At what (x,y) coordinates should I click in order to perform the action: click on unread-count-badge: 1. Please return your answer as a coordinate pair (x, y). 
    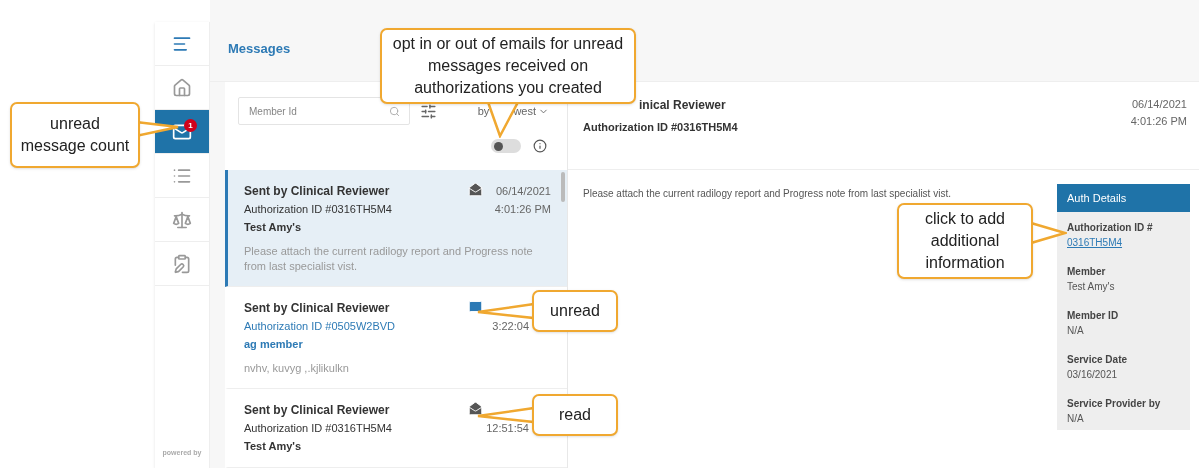
    Looking at the image, I should click on (190, 125).